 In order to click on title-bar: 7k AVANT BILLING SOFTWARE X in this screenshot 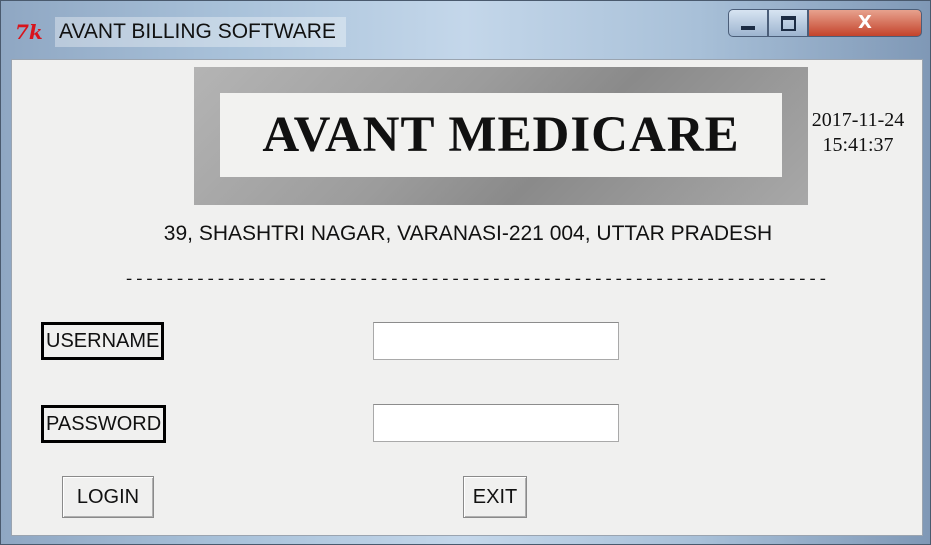, I will do `click(466, 29)`.